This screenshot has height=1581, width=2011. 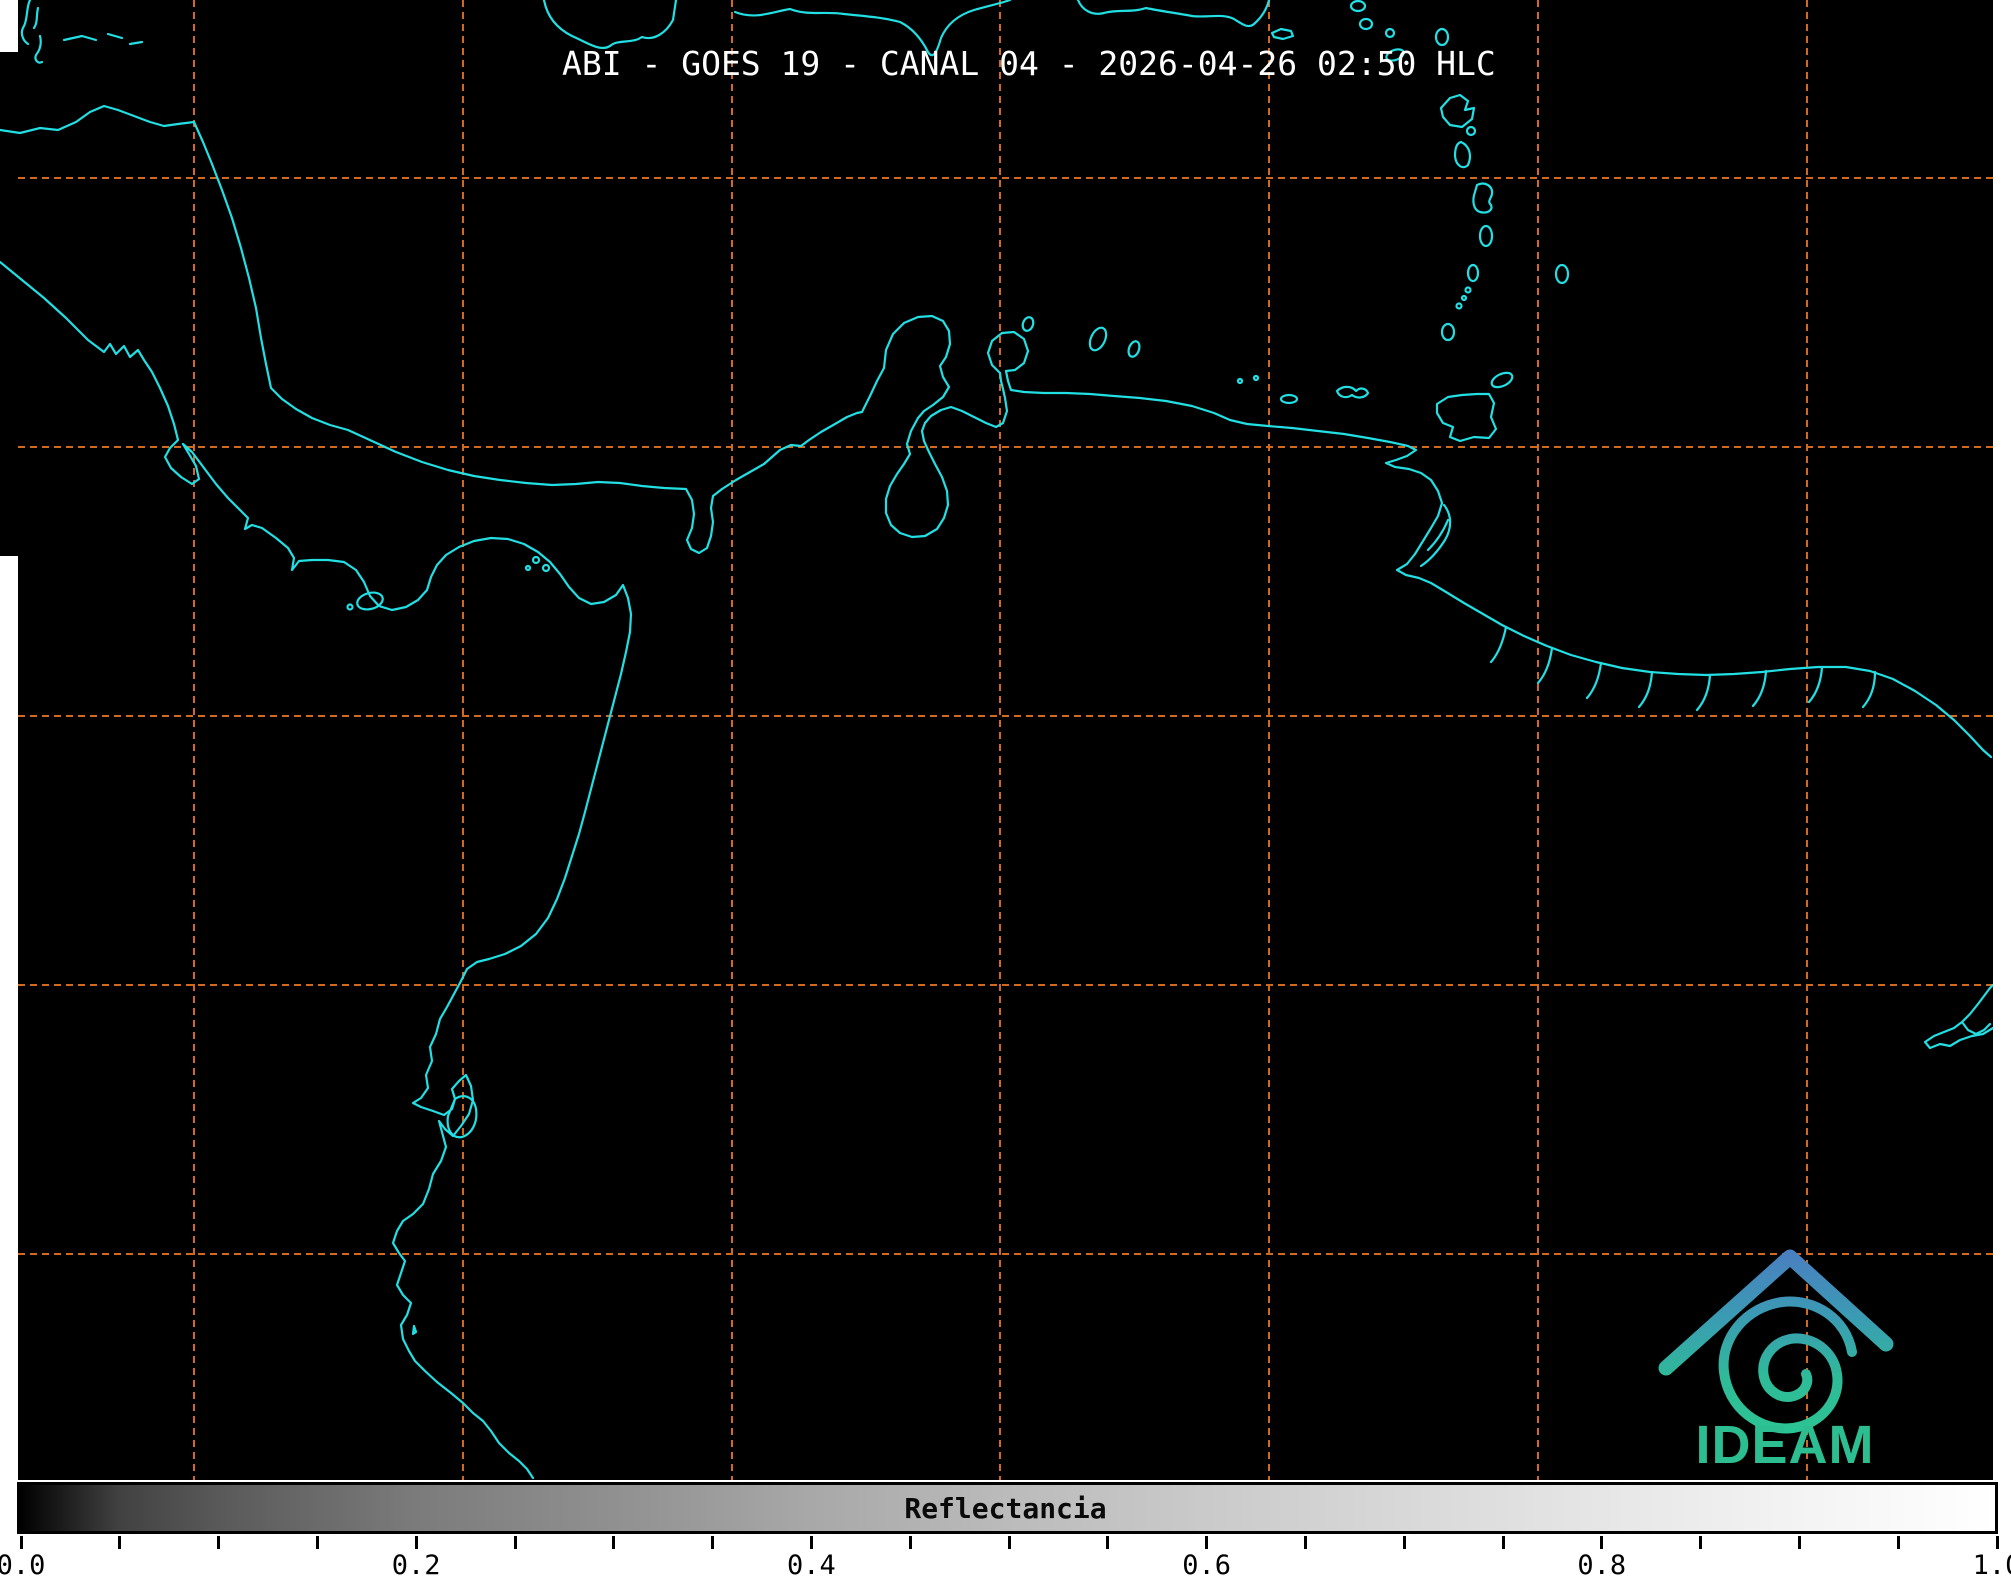 What do you see at coordinates (32, 32) in the screenshot?
I see `coastline-topleft-fragments` at bounding box center [32, 32].